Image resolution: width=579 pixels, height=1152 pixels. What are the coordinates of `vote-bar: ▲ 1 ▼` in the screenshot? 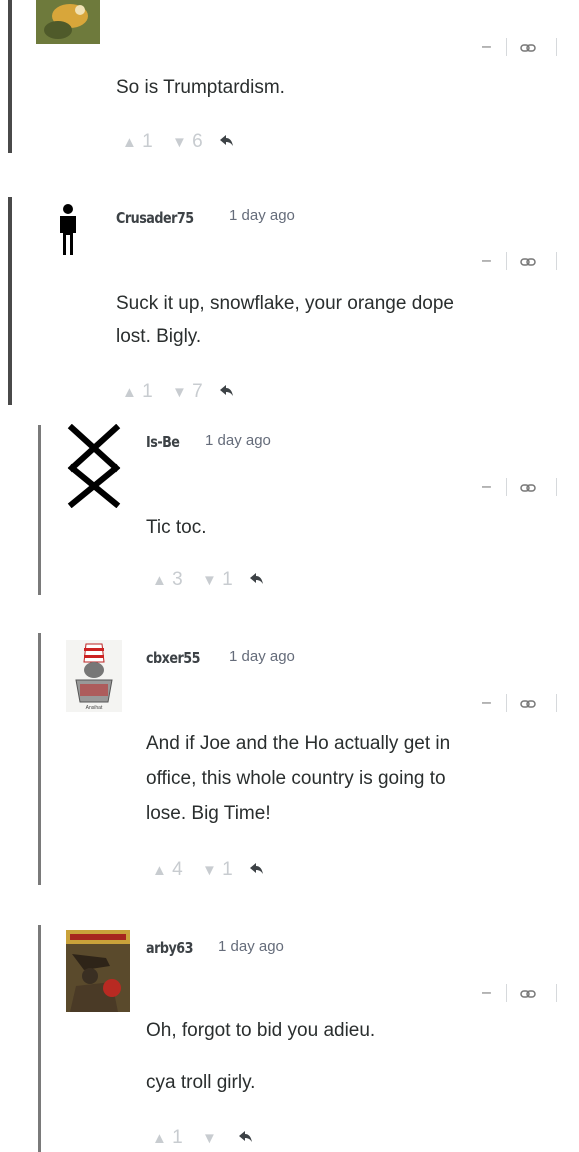 It's located at (202, 1138).